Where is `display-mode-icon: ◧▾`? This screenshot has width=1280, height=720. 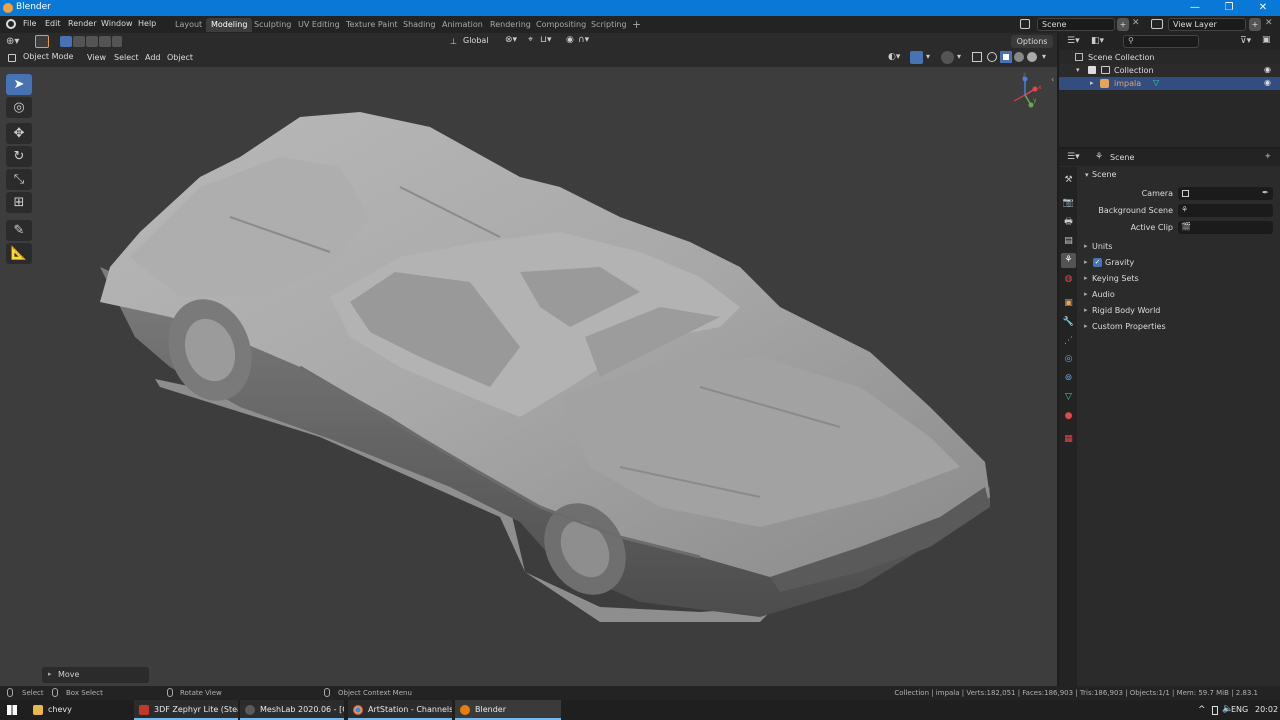
display-mode-icon: ◧▾ is located at coordinates (1097, 41).